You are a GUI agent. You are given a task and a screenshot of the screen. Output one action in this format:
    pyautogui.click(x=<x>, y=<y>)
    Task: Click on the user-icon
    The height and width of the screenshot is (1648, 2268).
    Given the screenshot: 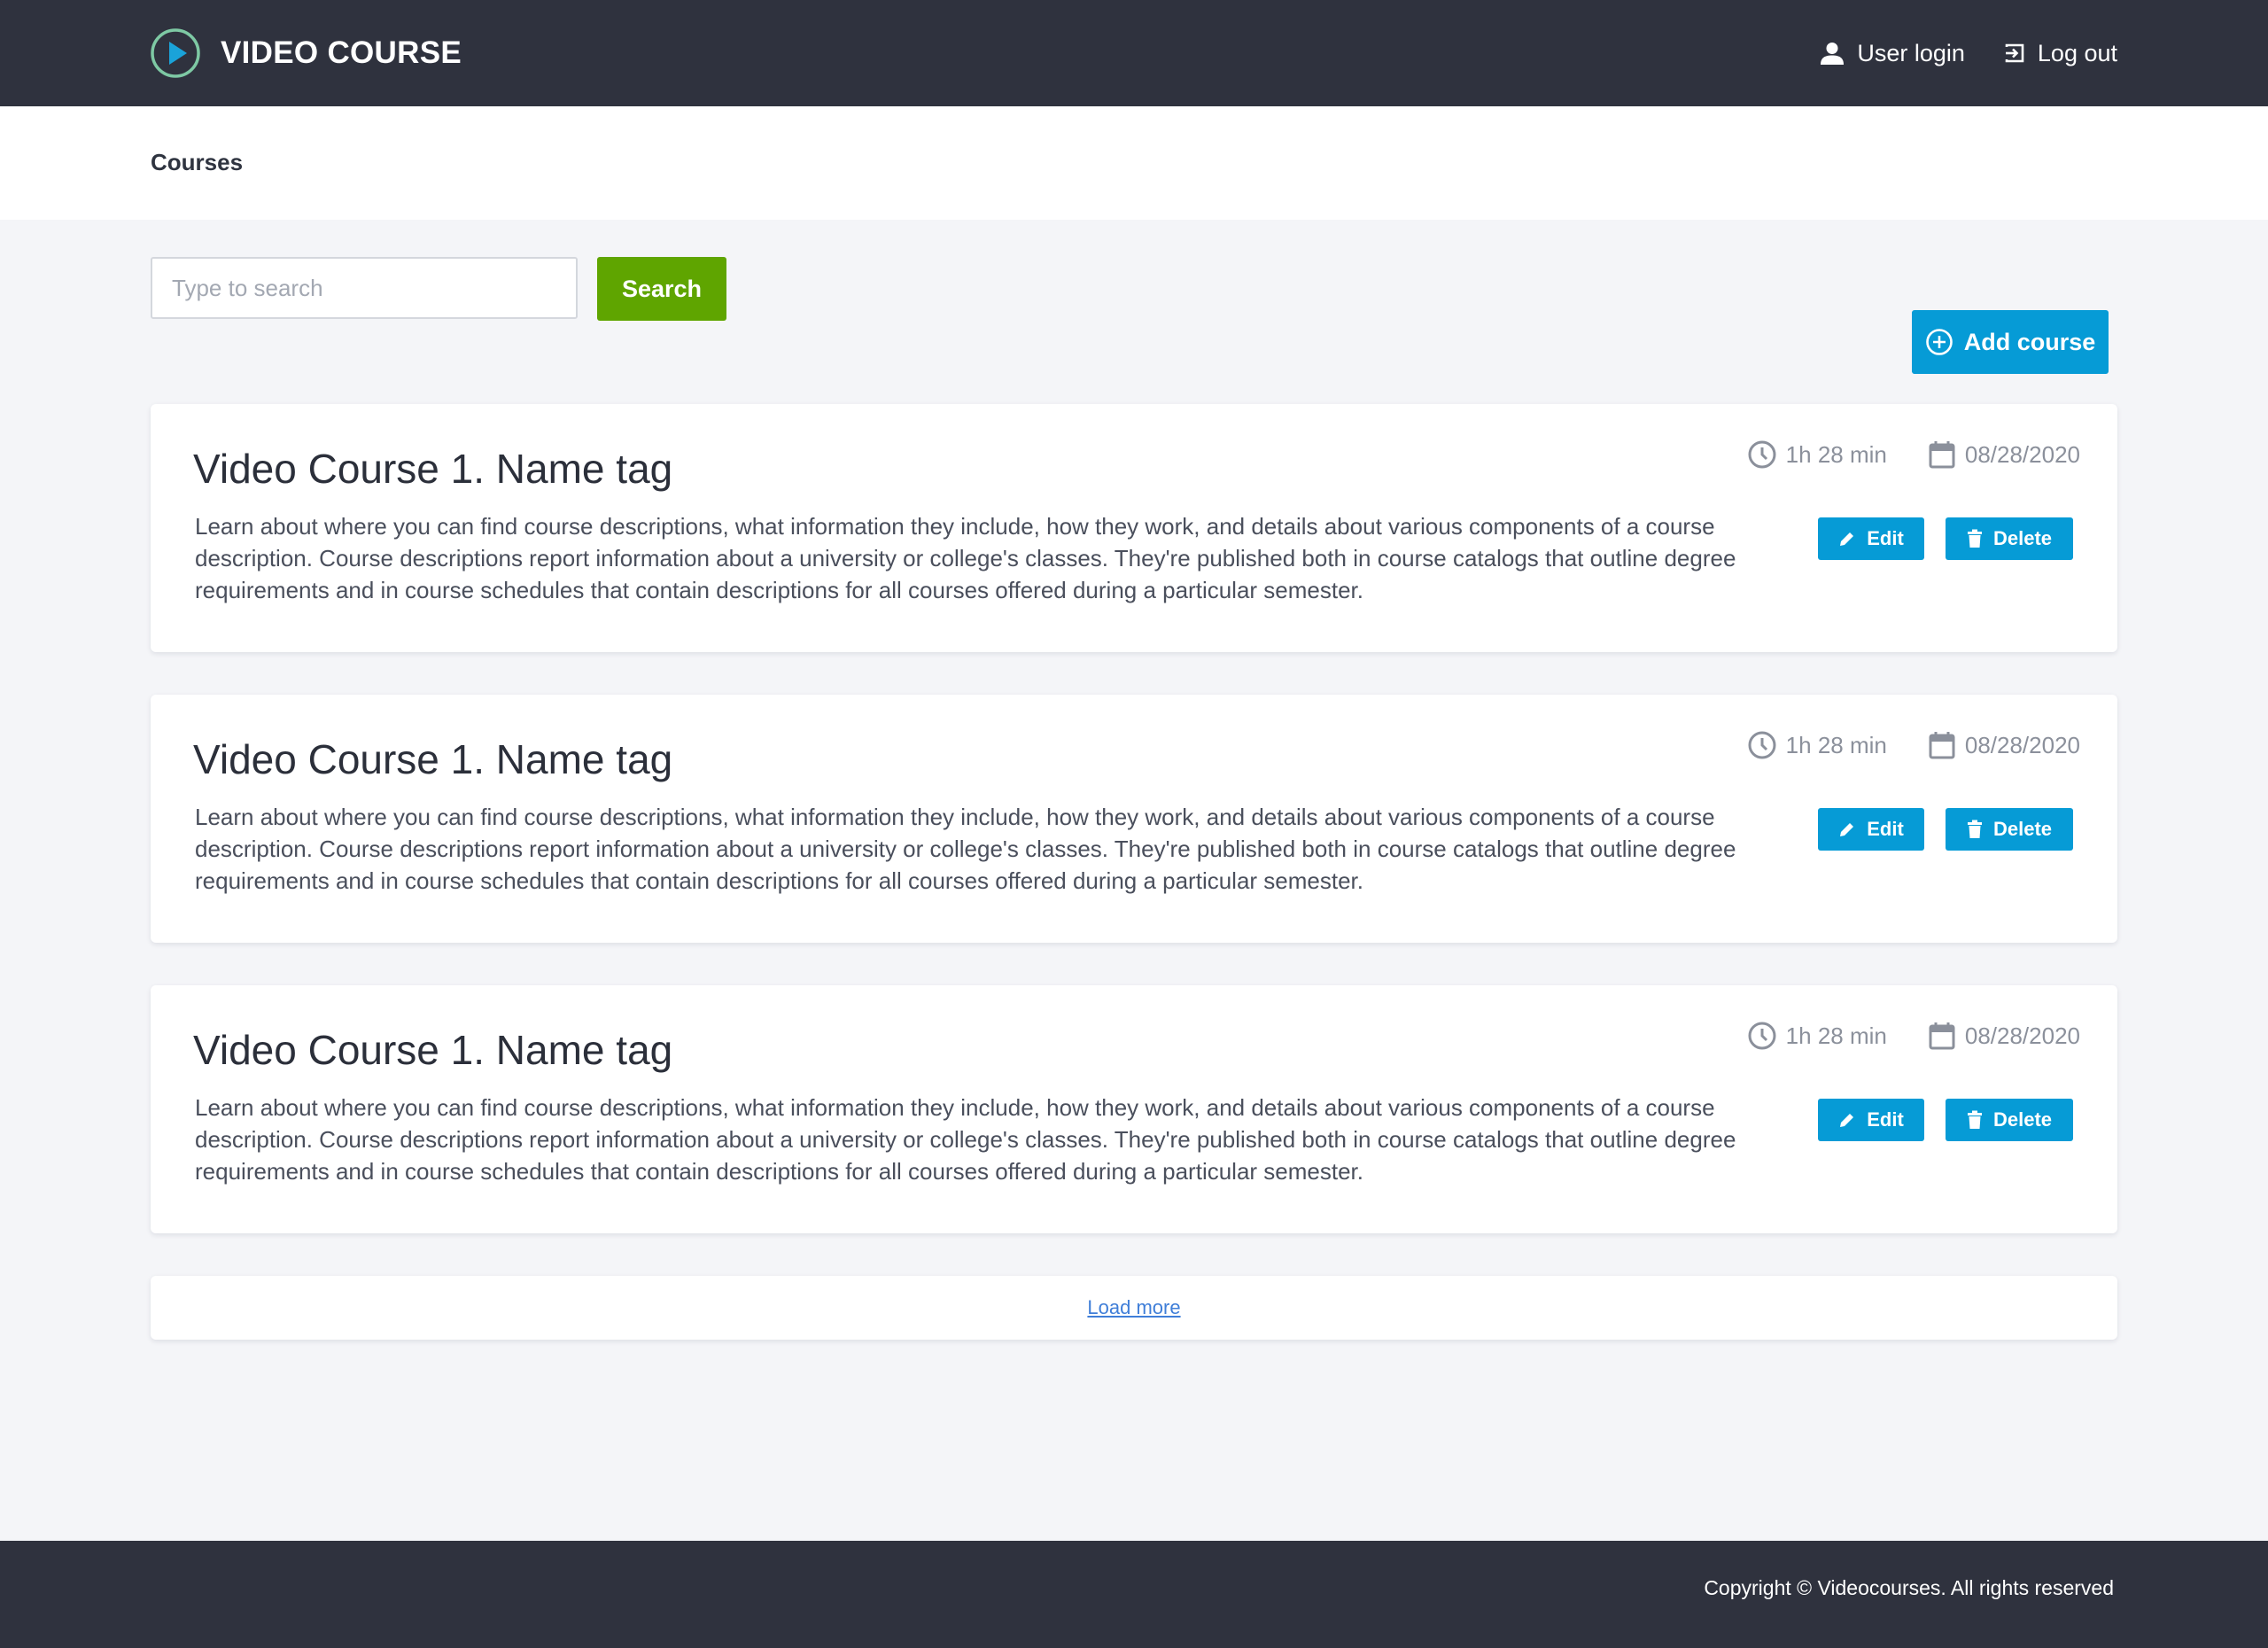 What is the action you would take?
    pyautogui.click(x=1833, y=54)
    